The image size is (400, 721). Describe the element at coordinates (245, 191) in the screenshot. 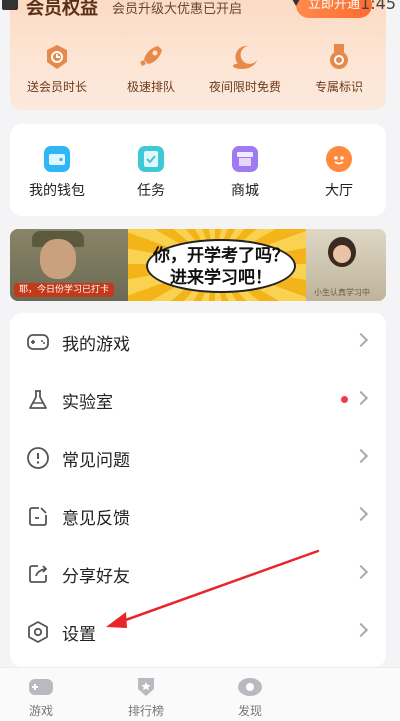

I see `quick-item-label: 商城` at that location.